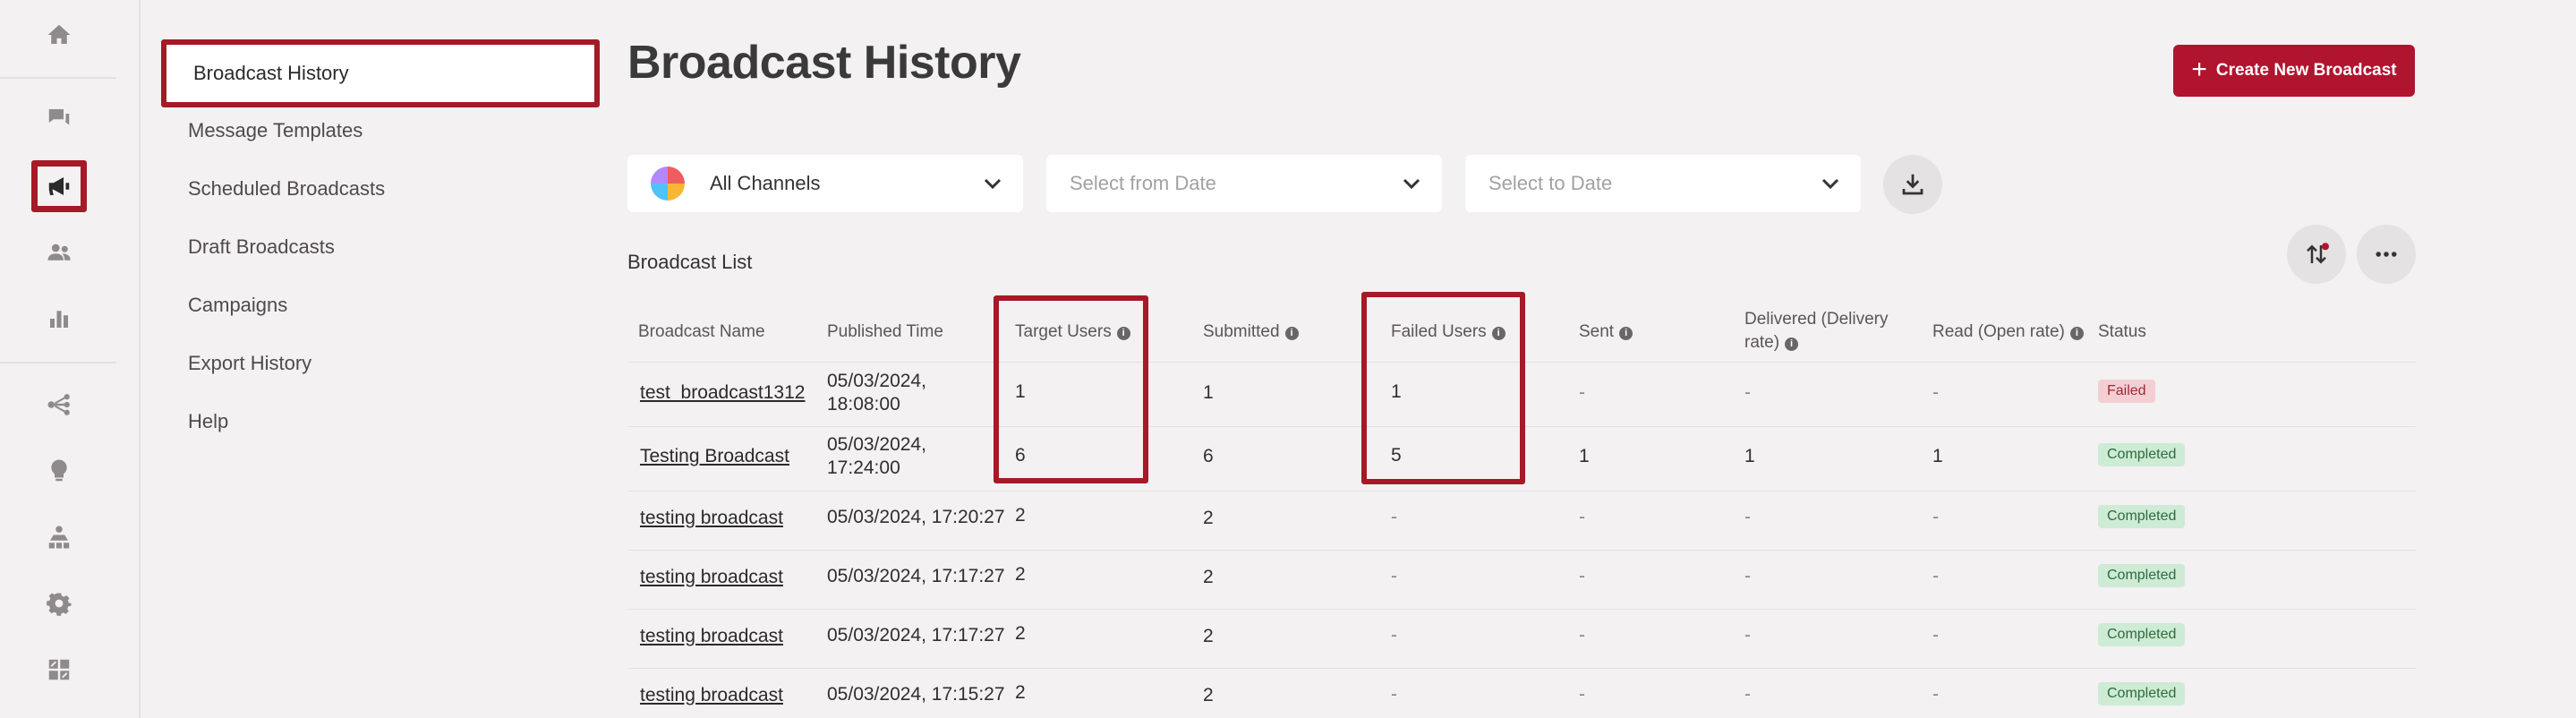 This screenshot has width=2576, height=718. I want to click on page-title: Broadcast History, so click(823, 63).